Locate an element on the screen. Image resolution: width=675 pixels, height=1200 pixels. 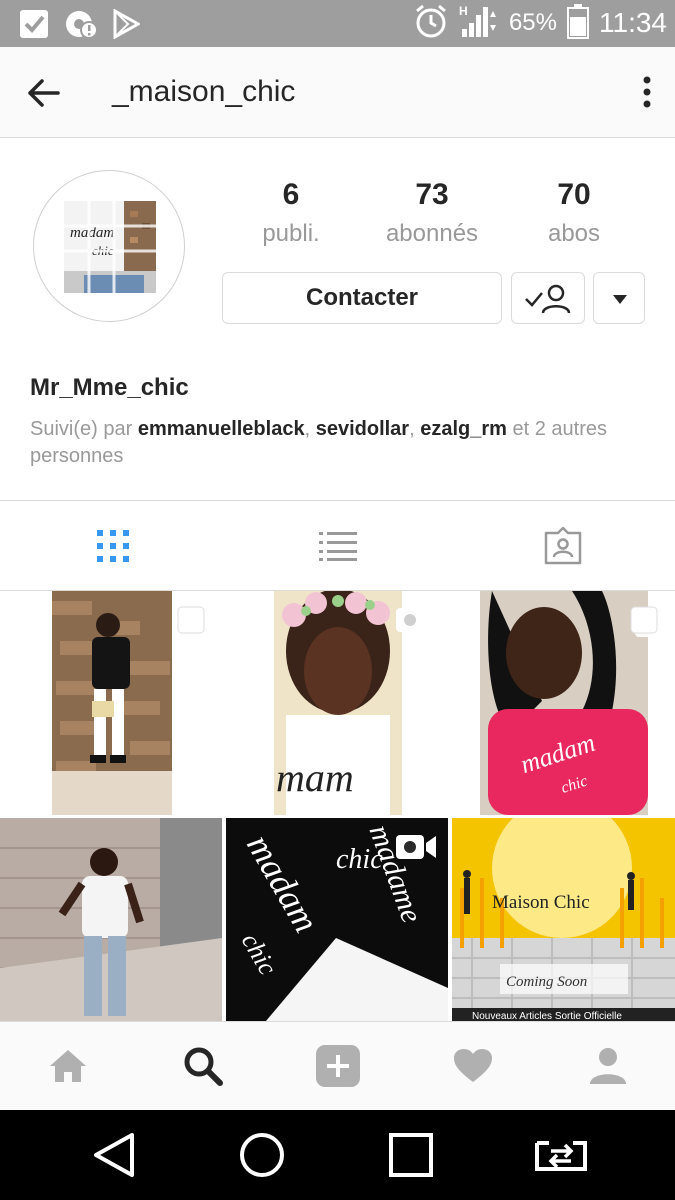
more-options-button is located at coordinates (647, 92).